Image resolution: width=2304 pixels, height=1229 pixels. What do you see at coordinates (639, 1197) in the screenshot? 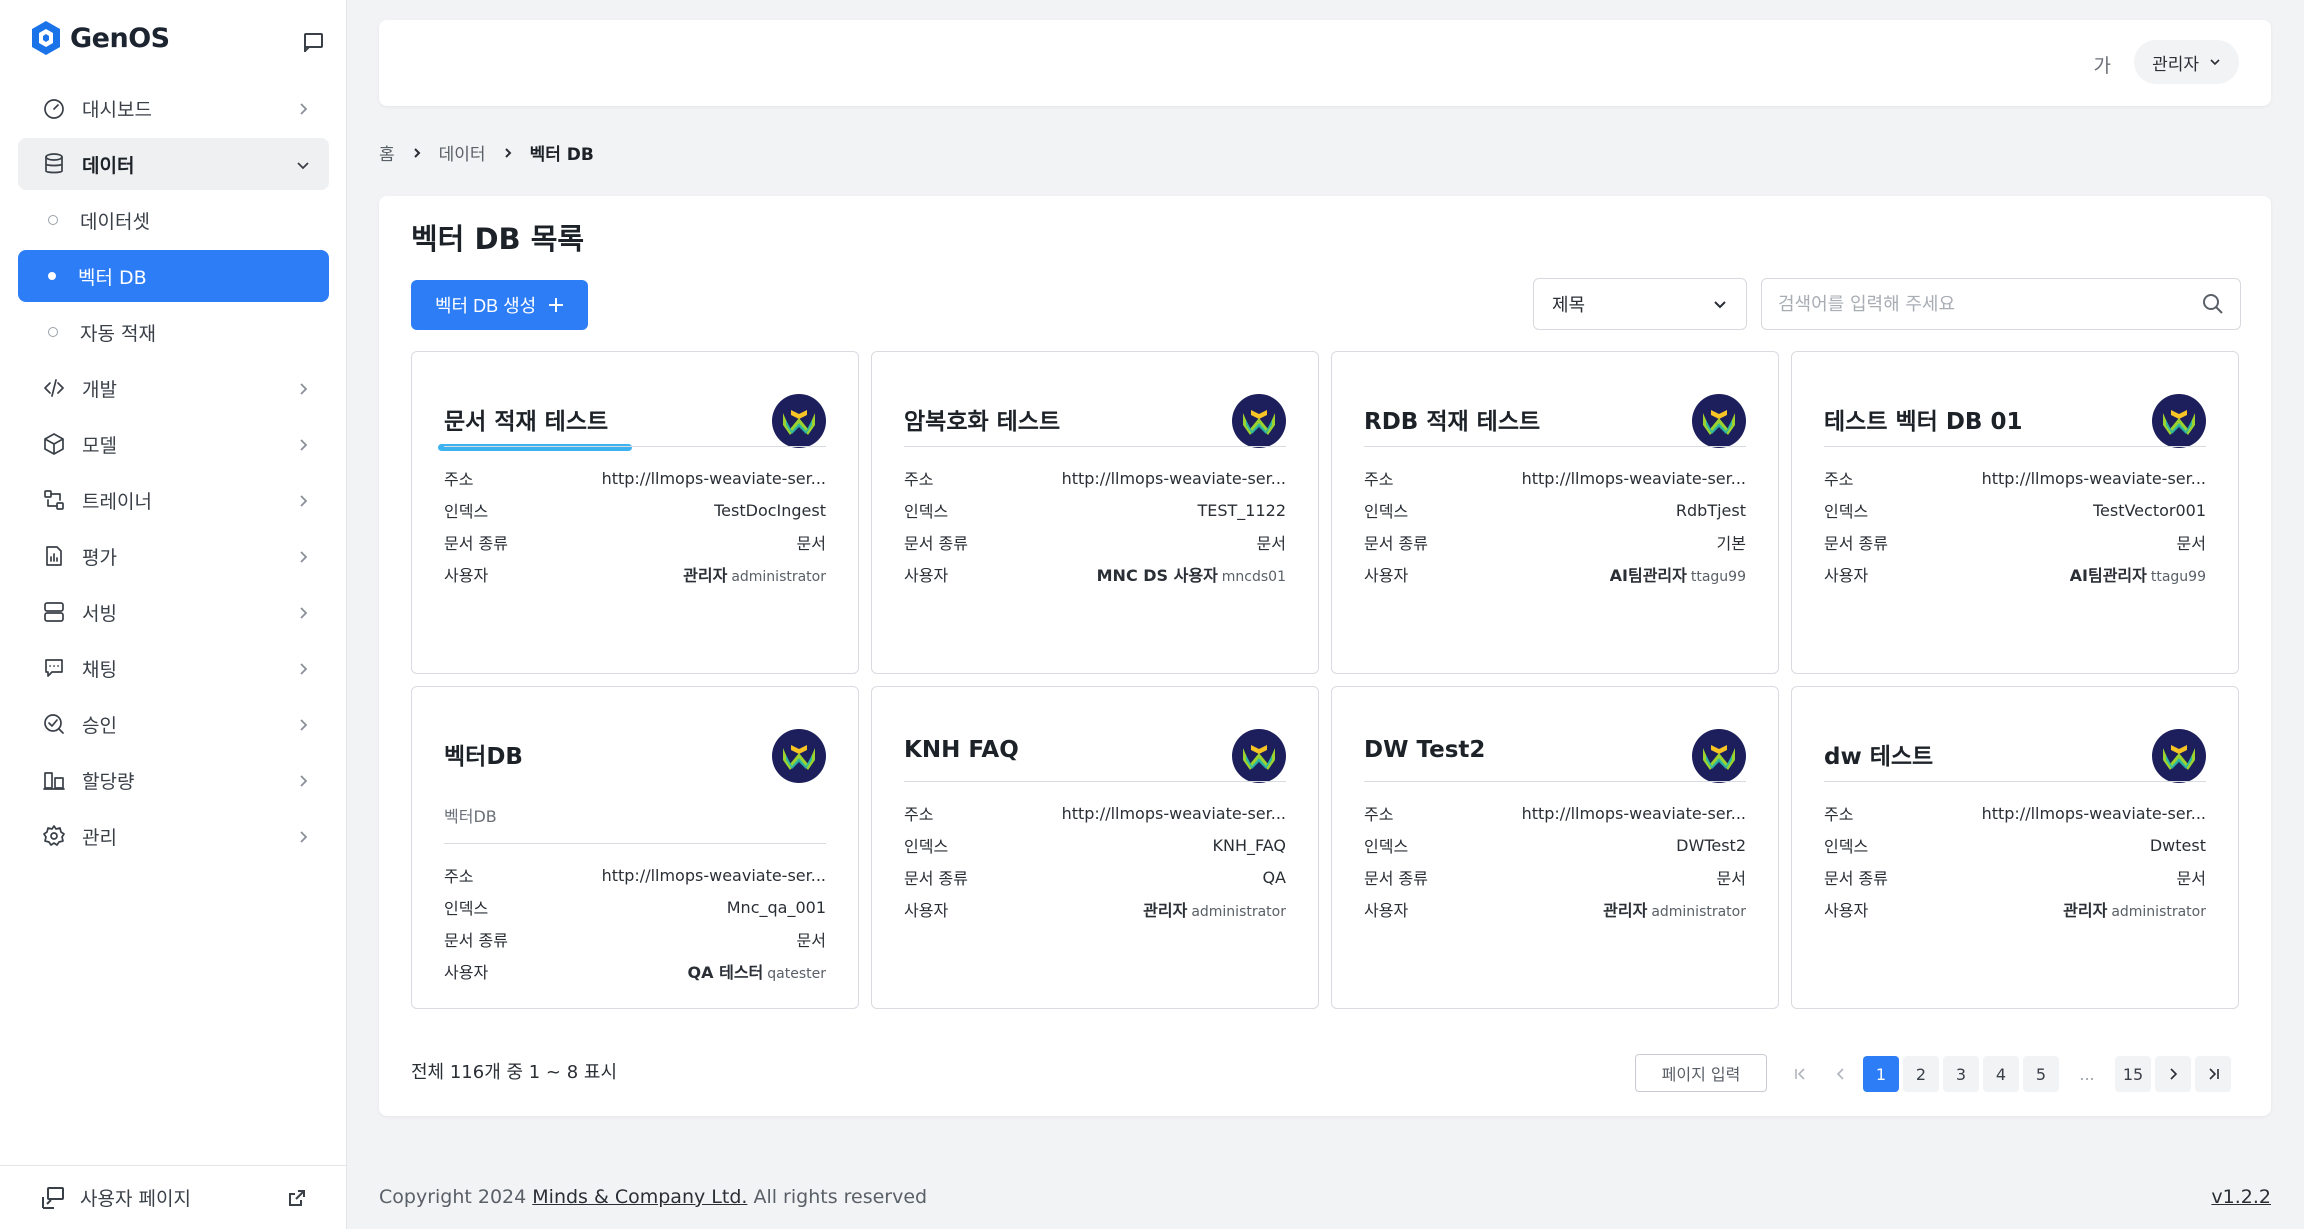
I see `company-link: Minds & Company Ltd.` at bounding box center [639, 1197].